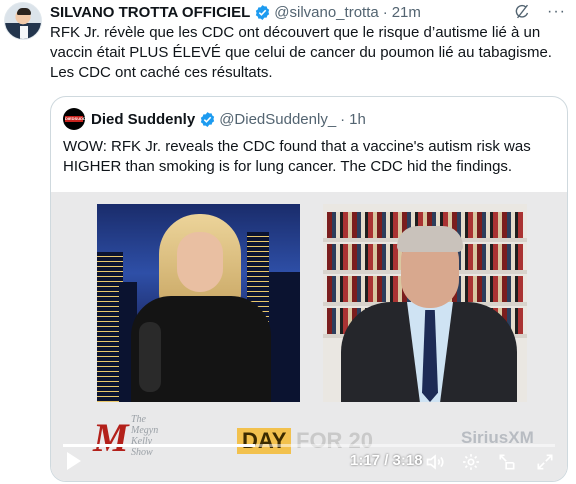 Image resolution: width=576 pixels, height=484 pixels. Describe the element at coordinates (150, 12) in the screenshot. I see `author-name: SILVANO TROTTA OFFICIEL` at that location.